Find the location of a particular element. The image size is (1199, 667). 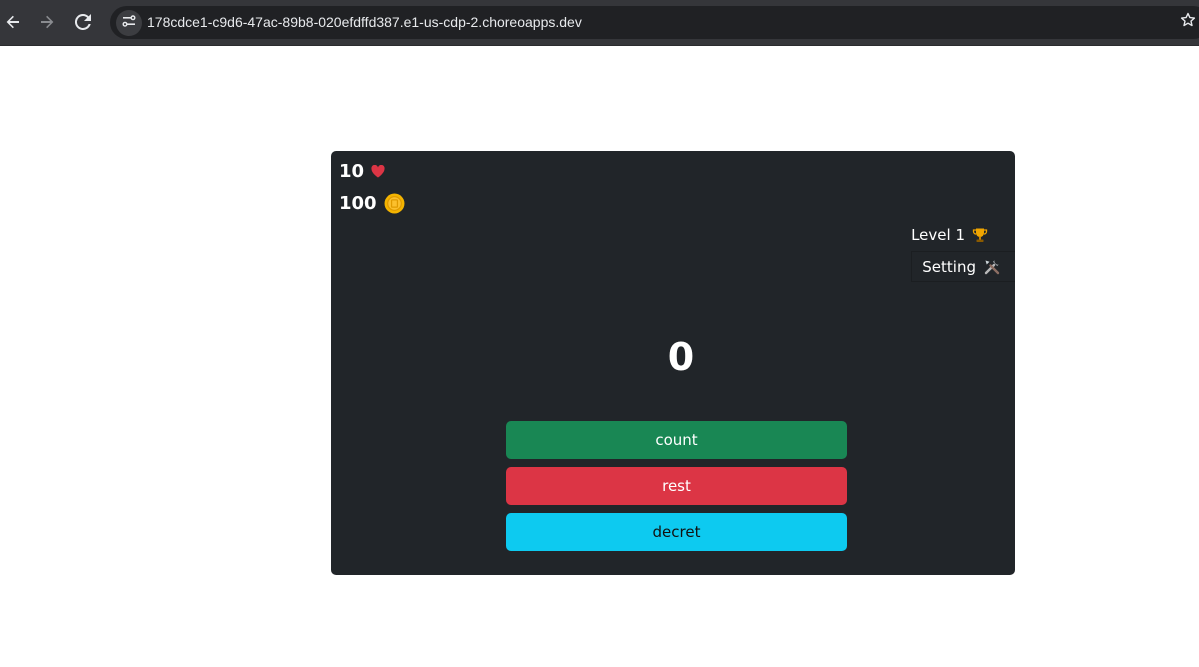

heart-icon is located at coordinates (378, 171).